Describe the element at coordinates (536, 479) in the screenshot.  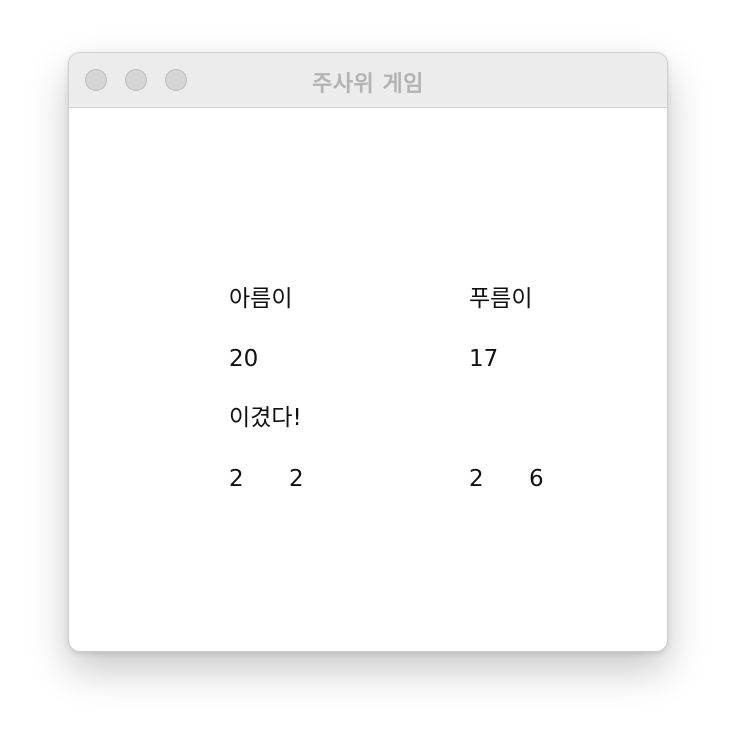
I see `player2-die-2: 6` at that location.